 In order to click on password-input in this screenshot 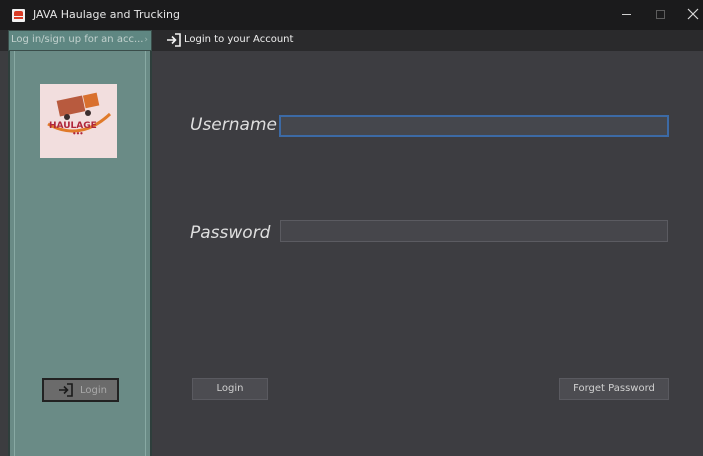, I will do `click(474, 231)`.